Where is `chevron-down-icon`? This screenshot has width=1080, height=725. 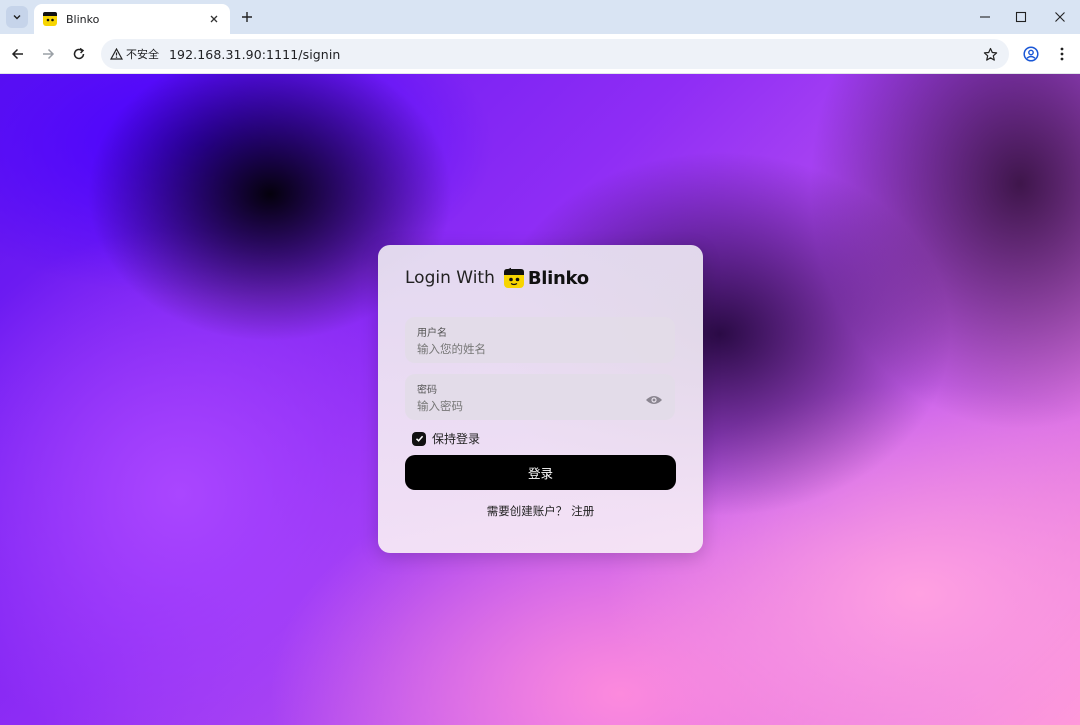 chevron-down-icon is located at coordinates (17, 17).